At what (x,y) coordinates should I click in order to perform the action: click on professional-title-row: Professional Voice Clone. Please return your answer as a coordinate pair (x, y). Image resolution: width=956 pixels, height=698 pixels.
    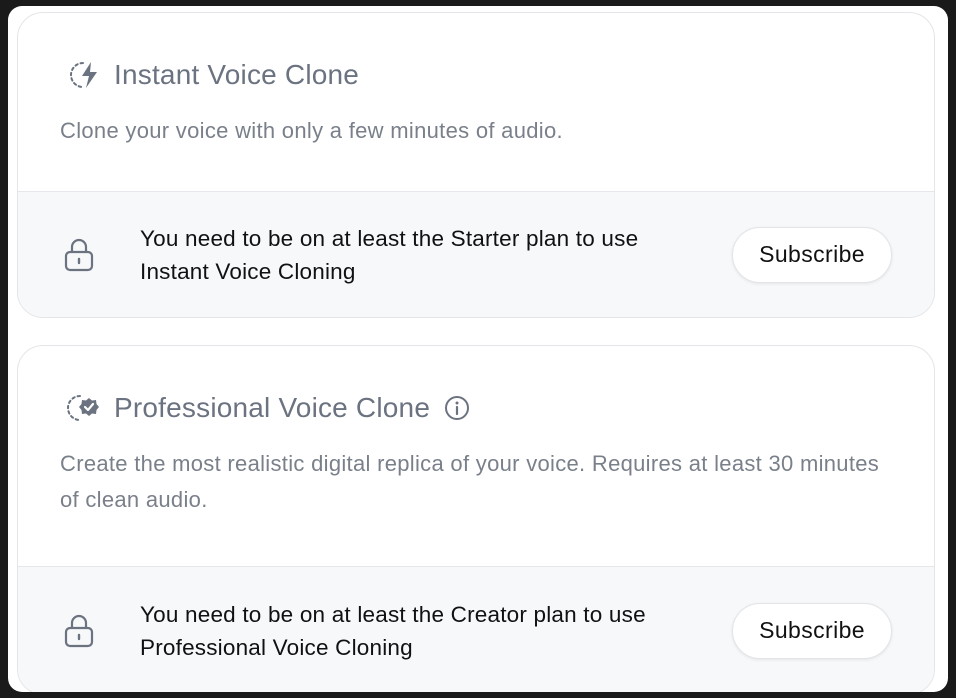
    Looking at the image, I should click on (476, 408).